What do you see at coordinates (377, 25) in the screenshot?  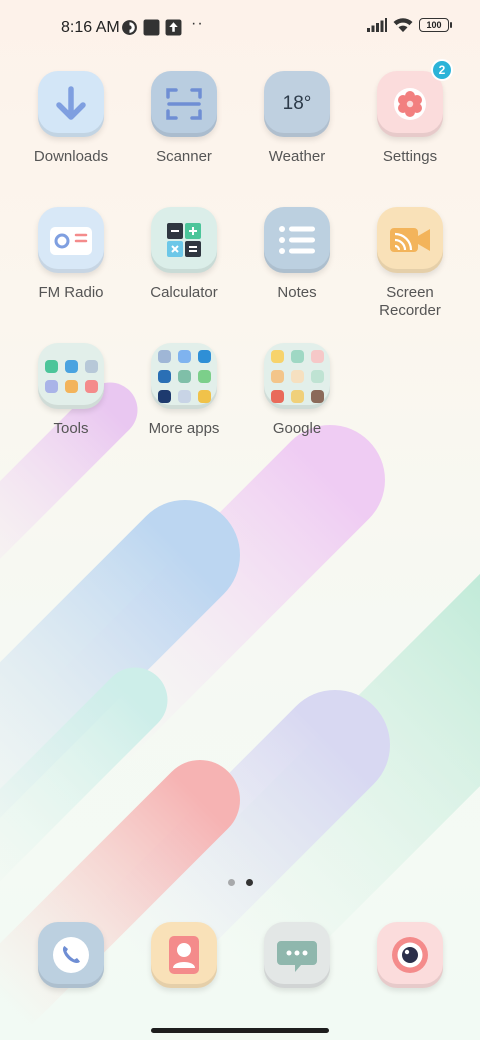 I see `signal-icon` at bounding box center [377, 25].